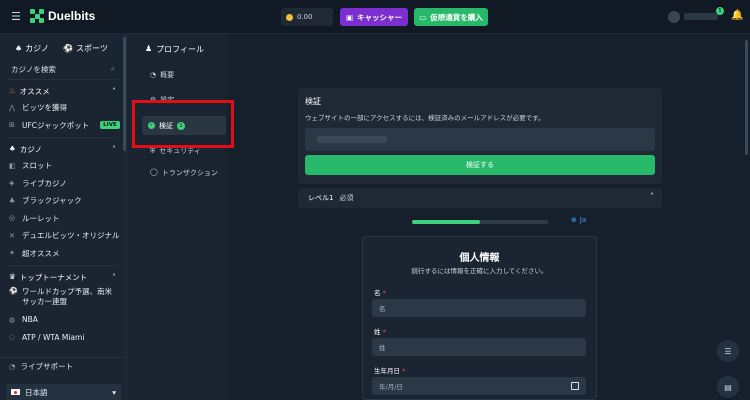 Image resolution: width=750 pixels, height=400 pixels. What do you see at coordinates (63, 69) in the screenshot?
I see `casino-search: カジノを検索 ⌕` at bounding box center [63, 69].